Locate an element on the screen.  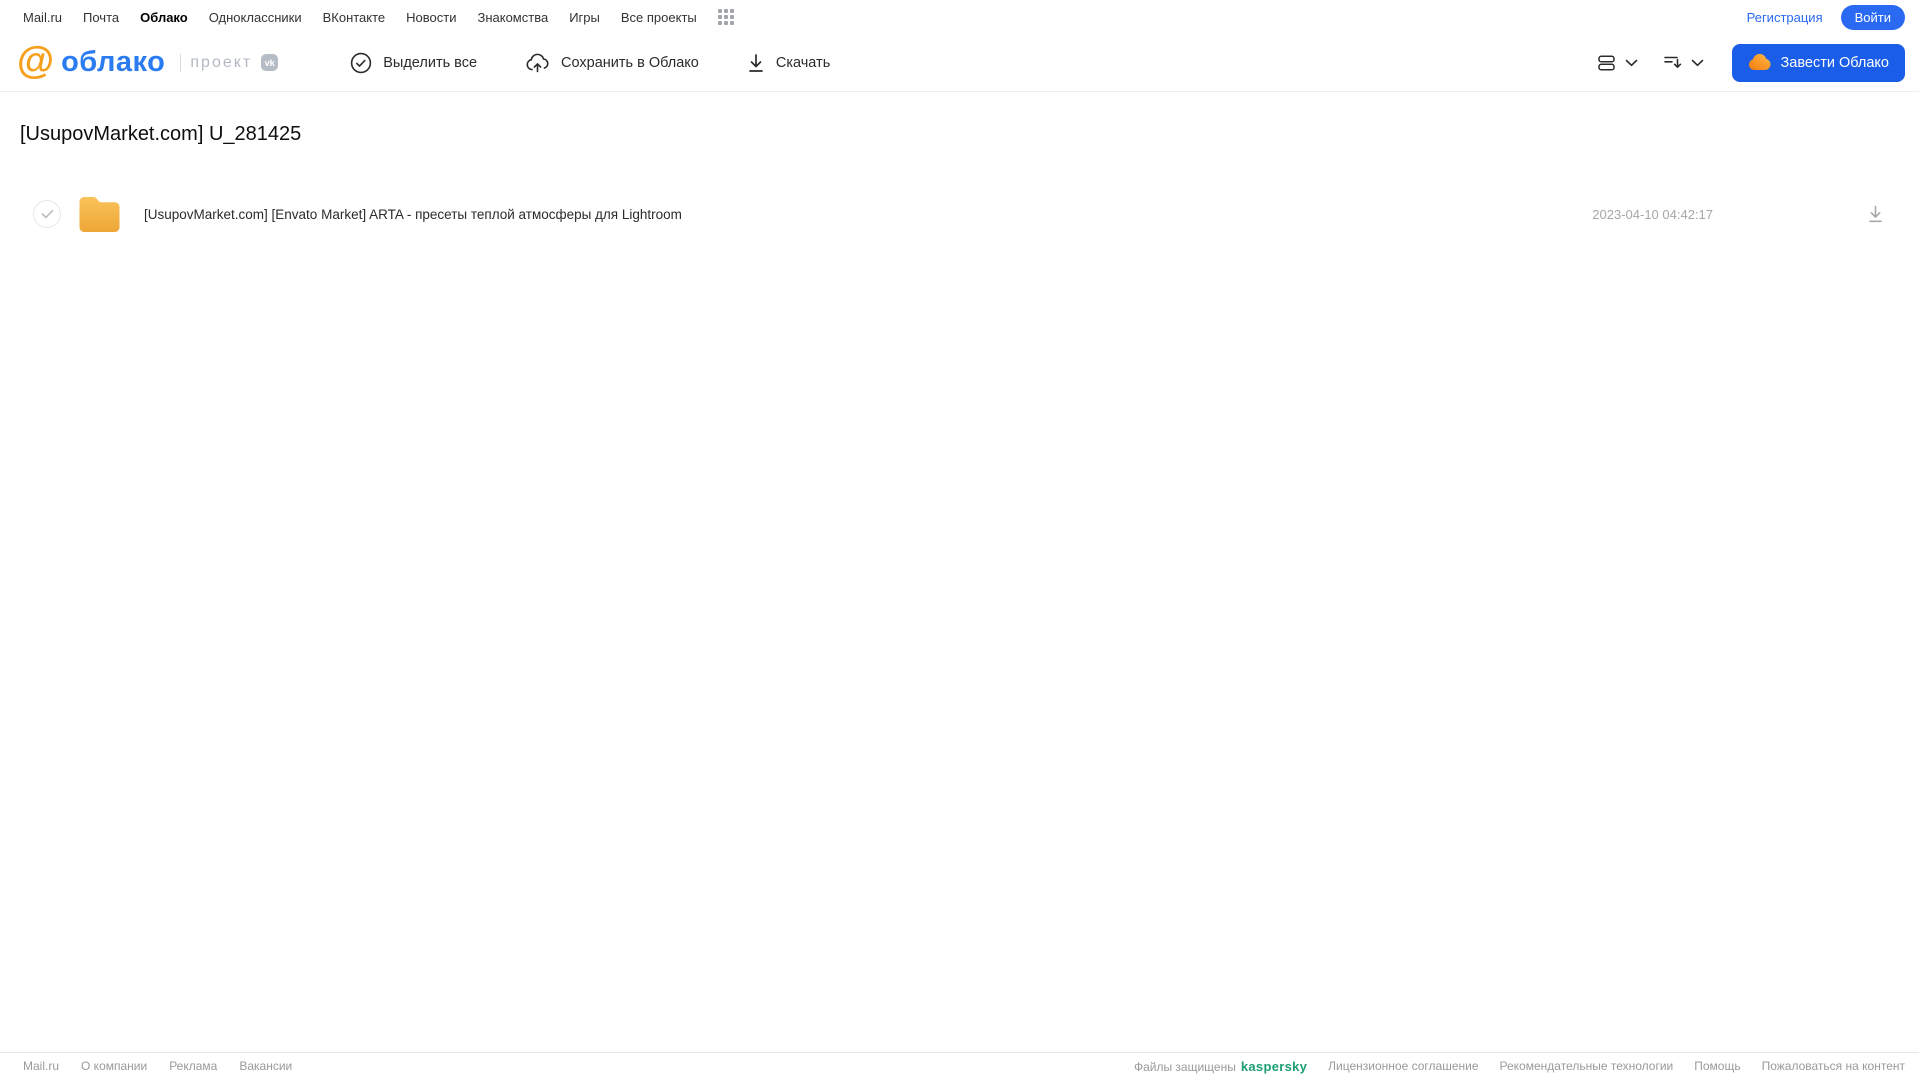
registration-link: Регистрация is located at coordinates (1785, 17).